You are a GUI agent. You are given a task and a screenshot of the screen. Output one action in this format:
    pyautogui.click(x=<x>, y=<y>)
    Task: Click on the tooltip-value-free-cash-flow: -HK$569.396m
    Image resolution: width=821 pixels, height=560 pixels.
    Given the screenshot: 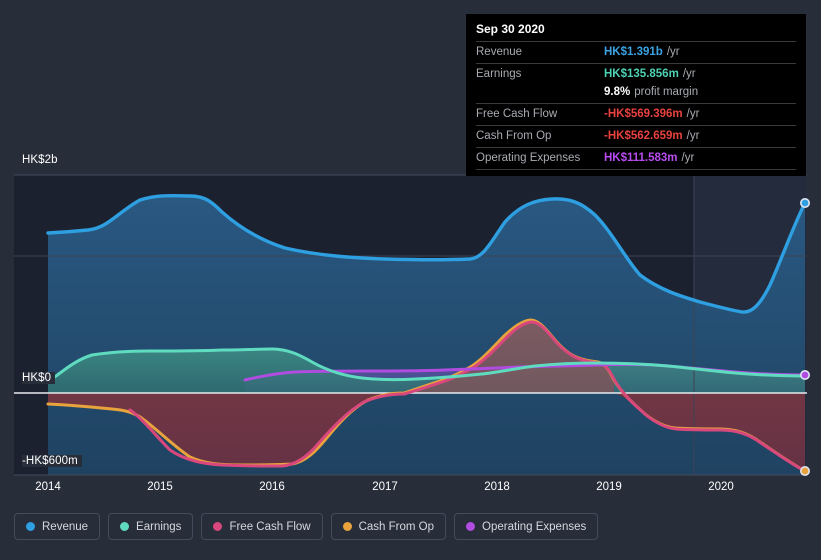 What is the action you would take?
    pyautogui.click(x=643, y=114)
    